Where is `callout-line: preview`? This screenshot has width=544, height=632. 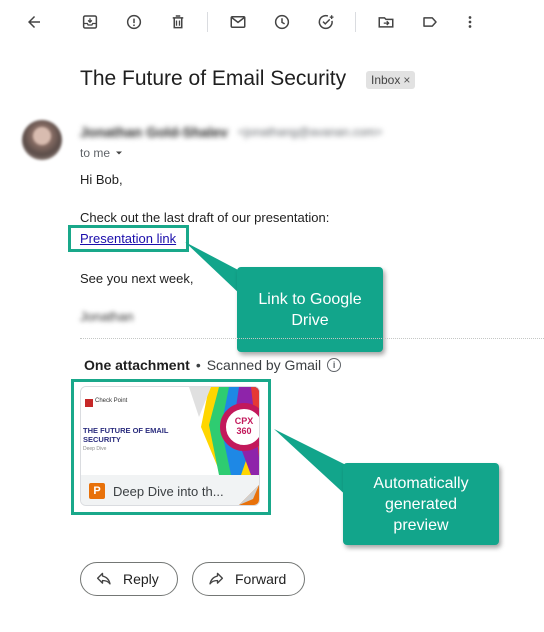 callout-line: preview is located at coordinates (421, 525).